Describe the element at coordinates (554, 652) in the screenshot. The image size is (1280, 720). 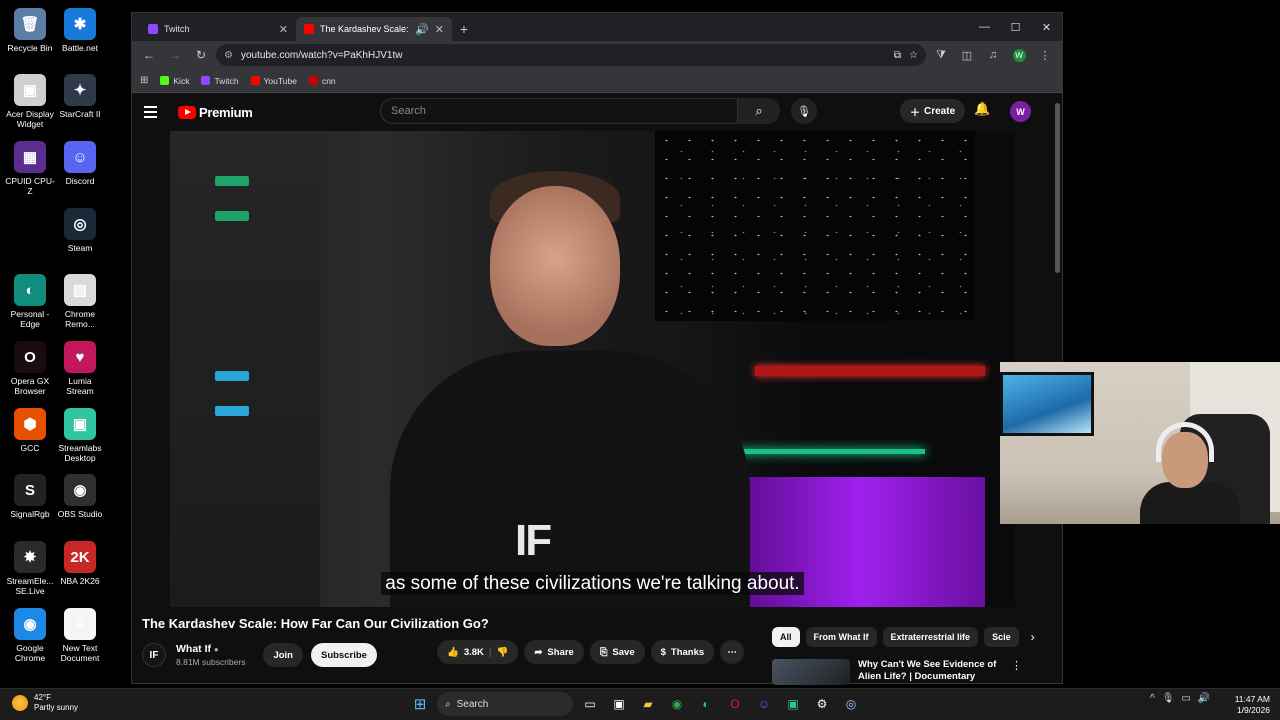
I see `share-button: ➦ Share` at that location.